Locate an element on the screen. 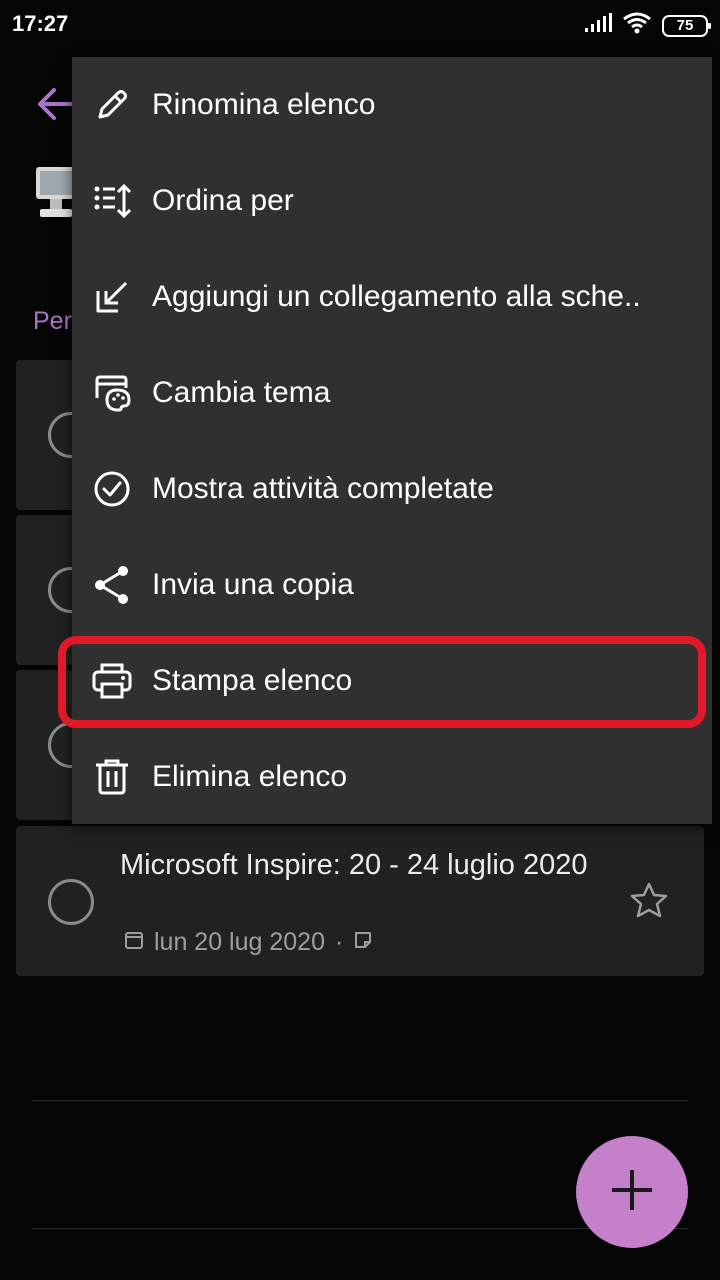 This screenshot has height=1280, width=720. shortcut-arrow-icon is located at coordinates (112, 297).